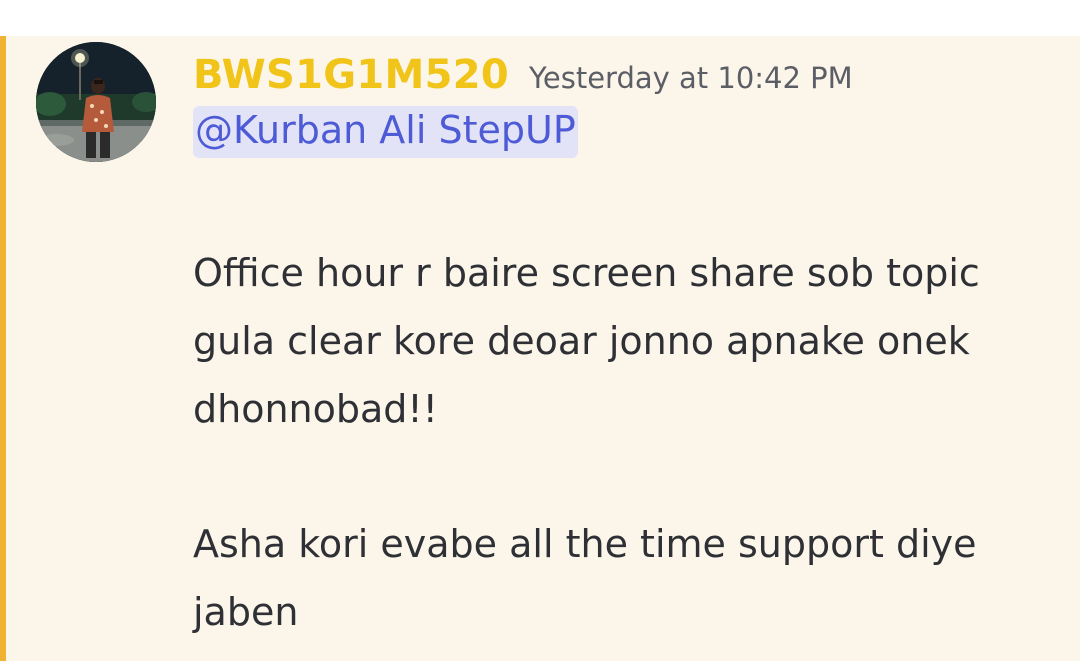 The width and height of the screenshot is (1080, 661). Describe the element at coordinates (3, 348) in the screenshot. I see `mention-highlight-bar` at that location.